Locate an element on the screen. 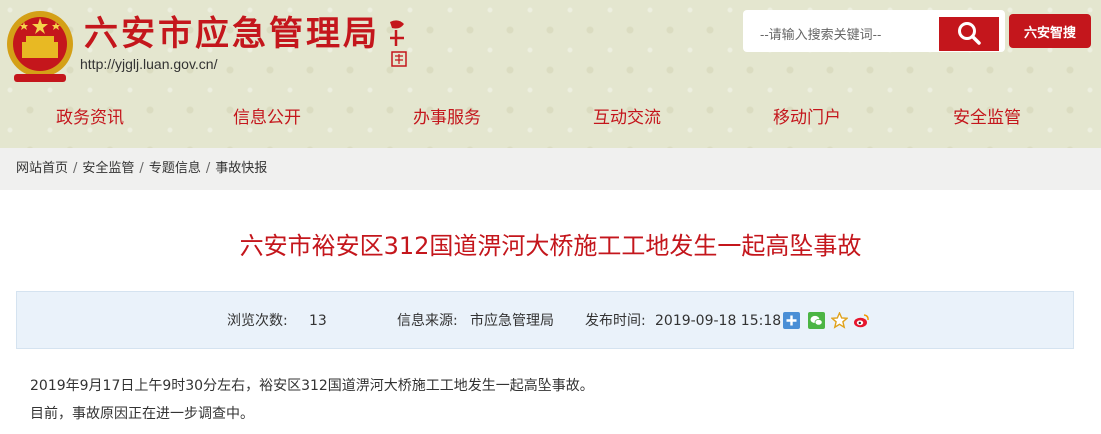 The width and height of the screenshot is (1101, 434). source-label: 信息来源: is located at coordinates (427, 321).